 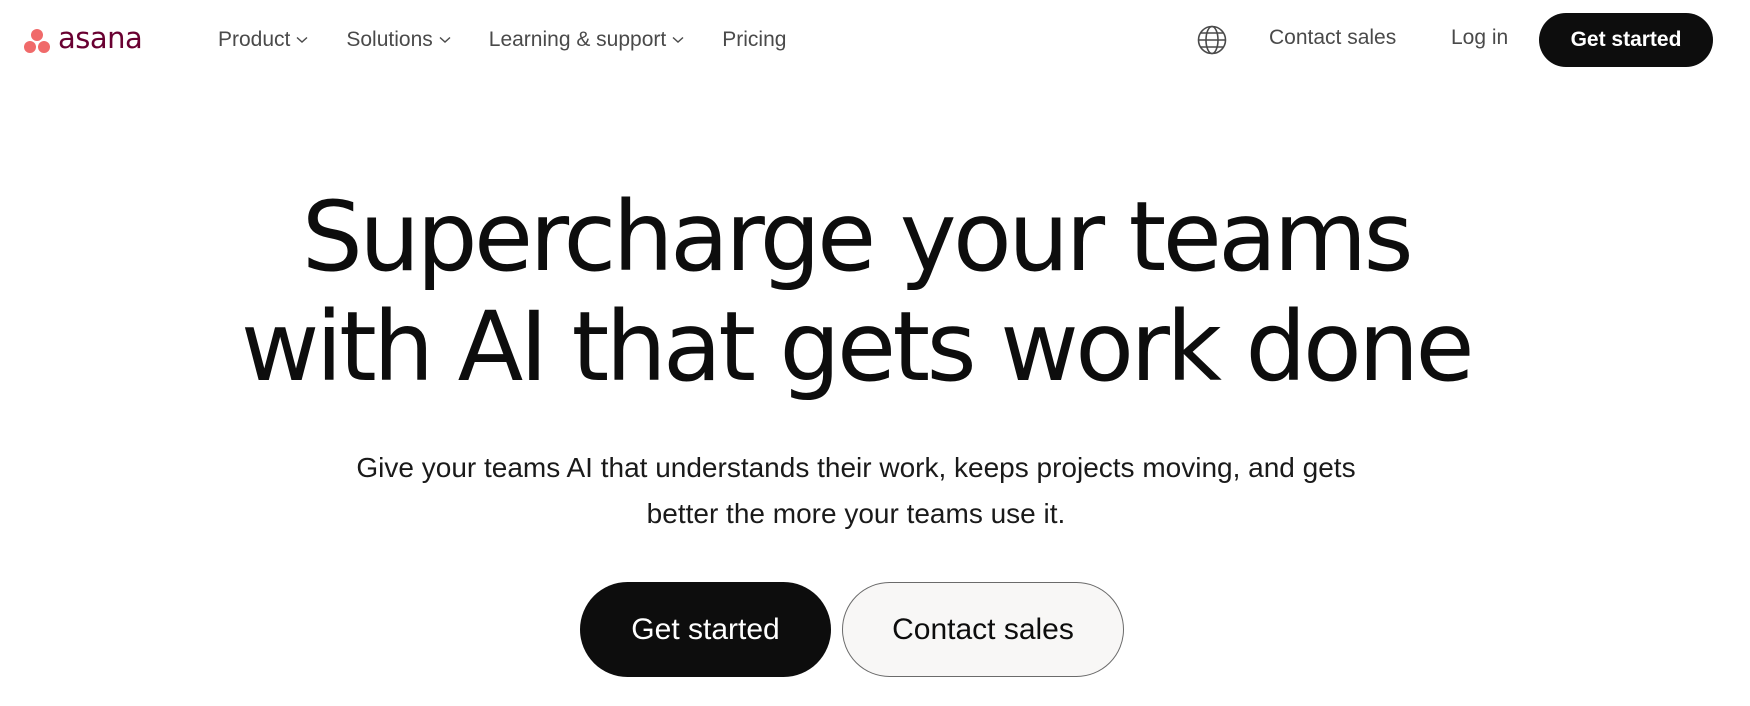 What do you see at coordinates (857, 347) in the screenshot?
I see `hero-title-line: with AI that gets work done` at bounding box center [857, 347].